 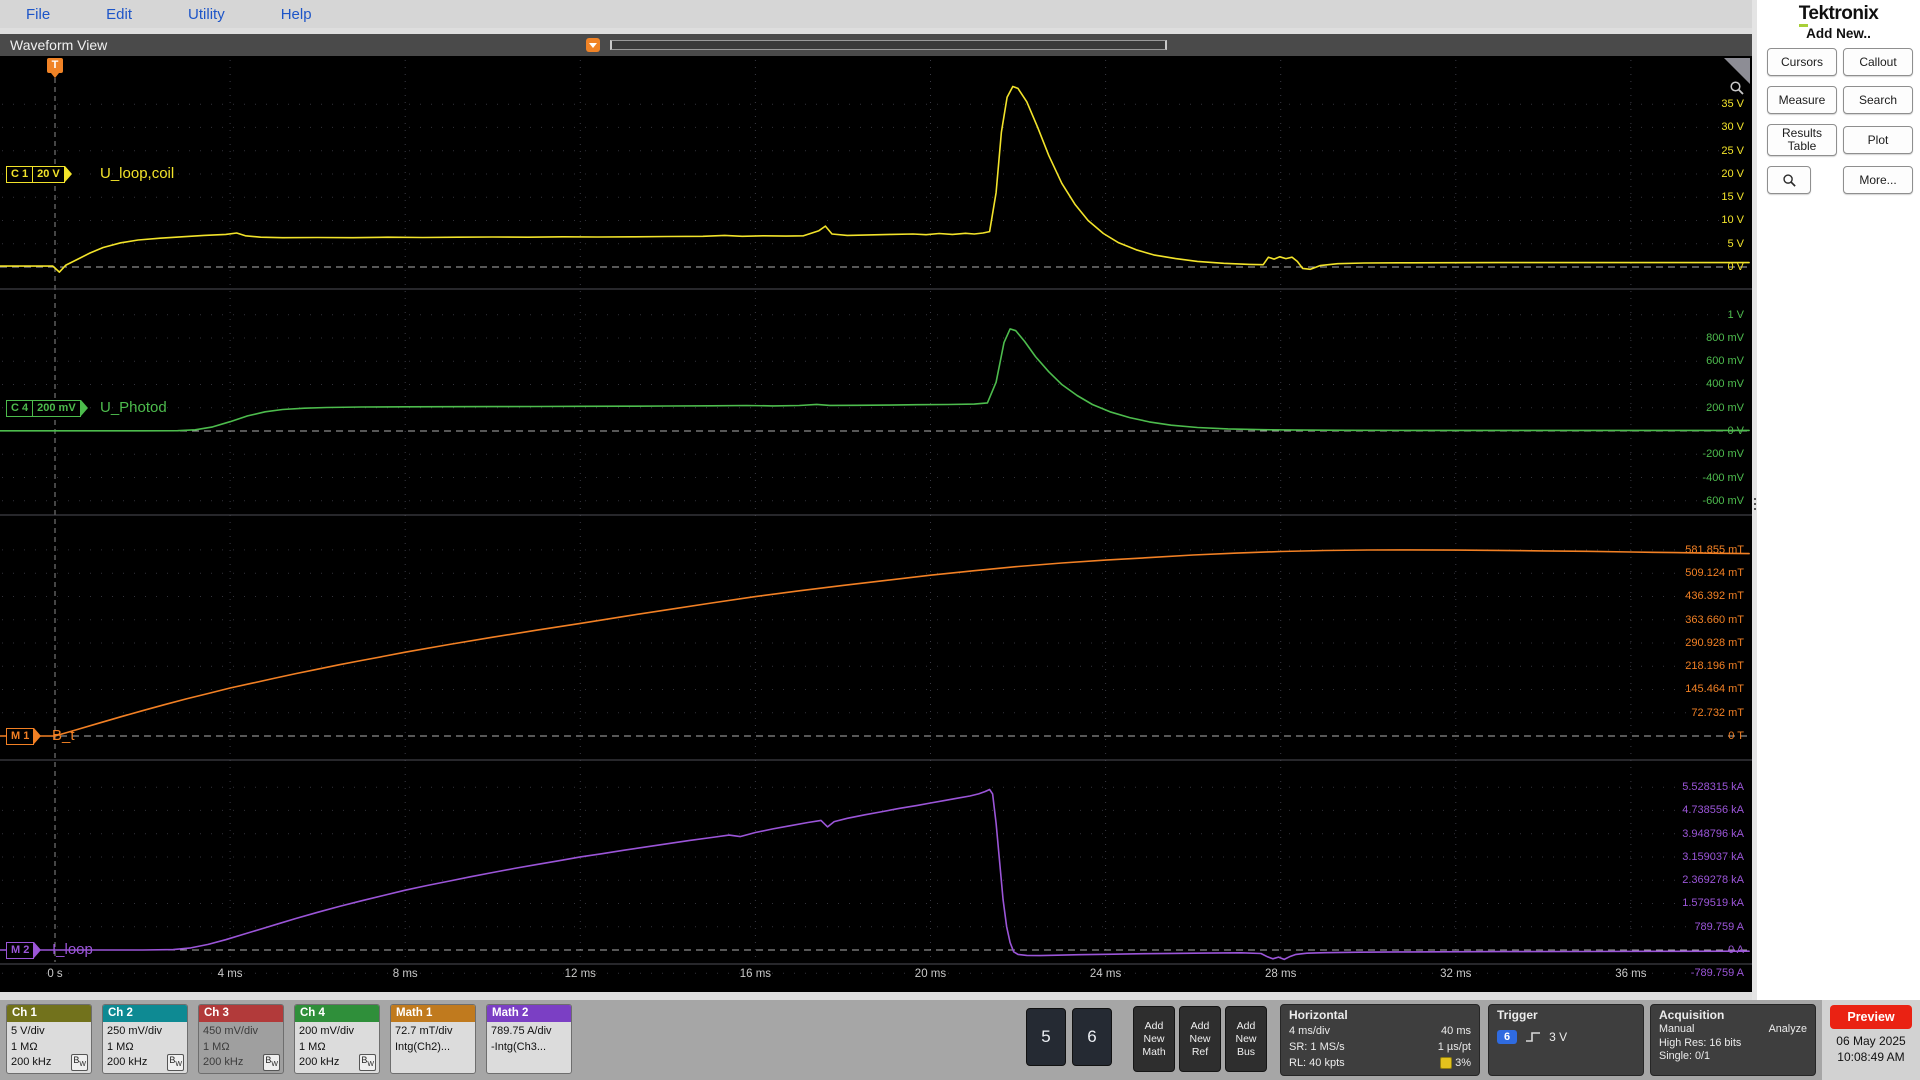 What do you see at coordinates (1878, 62) in the screenshot?
I see `panel-button-callout: Callout` at bounding box center [1878, 62].